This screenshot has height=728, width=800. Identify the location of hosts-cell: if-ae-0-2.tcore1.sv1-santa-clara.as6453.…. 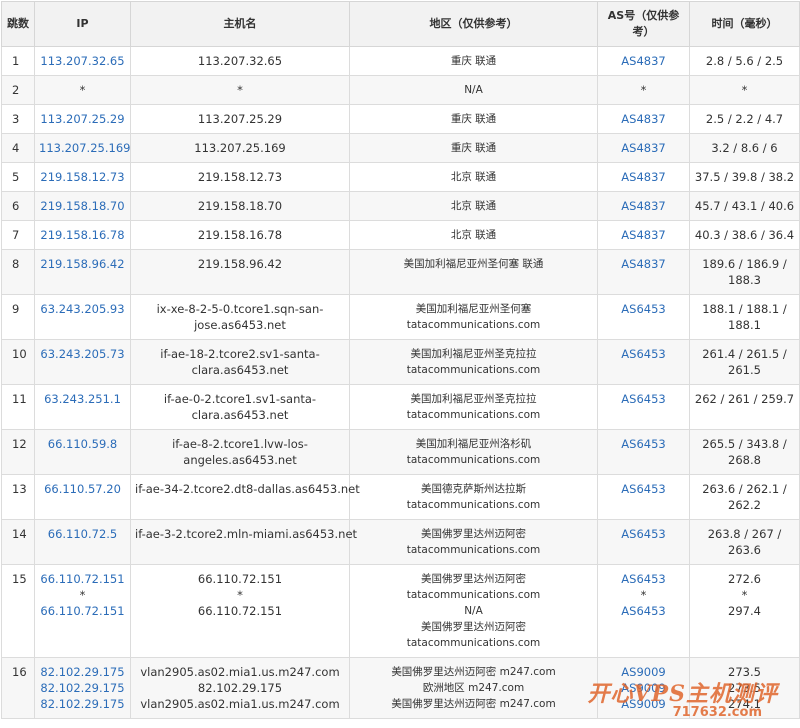
(240, 407).